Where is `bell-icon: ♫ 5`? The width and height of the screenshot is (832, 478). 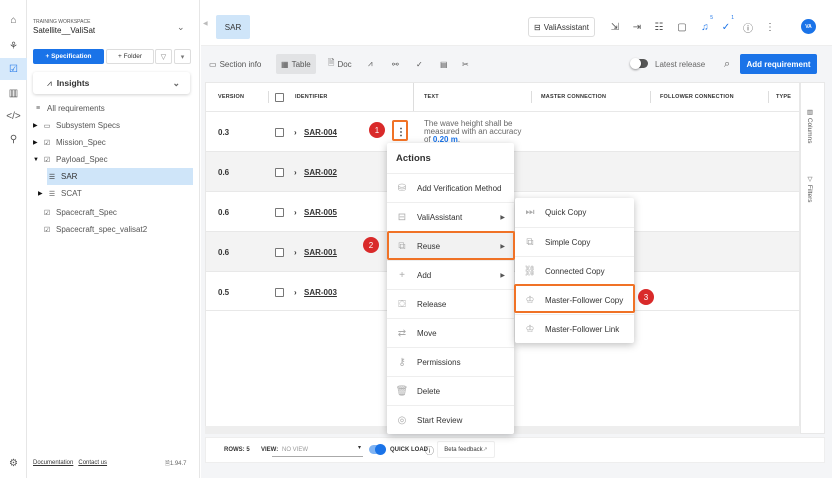
bell-icon: ♫ 5 is located at coordinates (705, 25).